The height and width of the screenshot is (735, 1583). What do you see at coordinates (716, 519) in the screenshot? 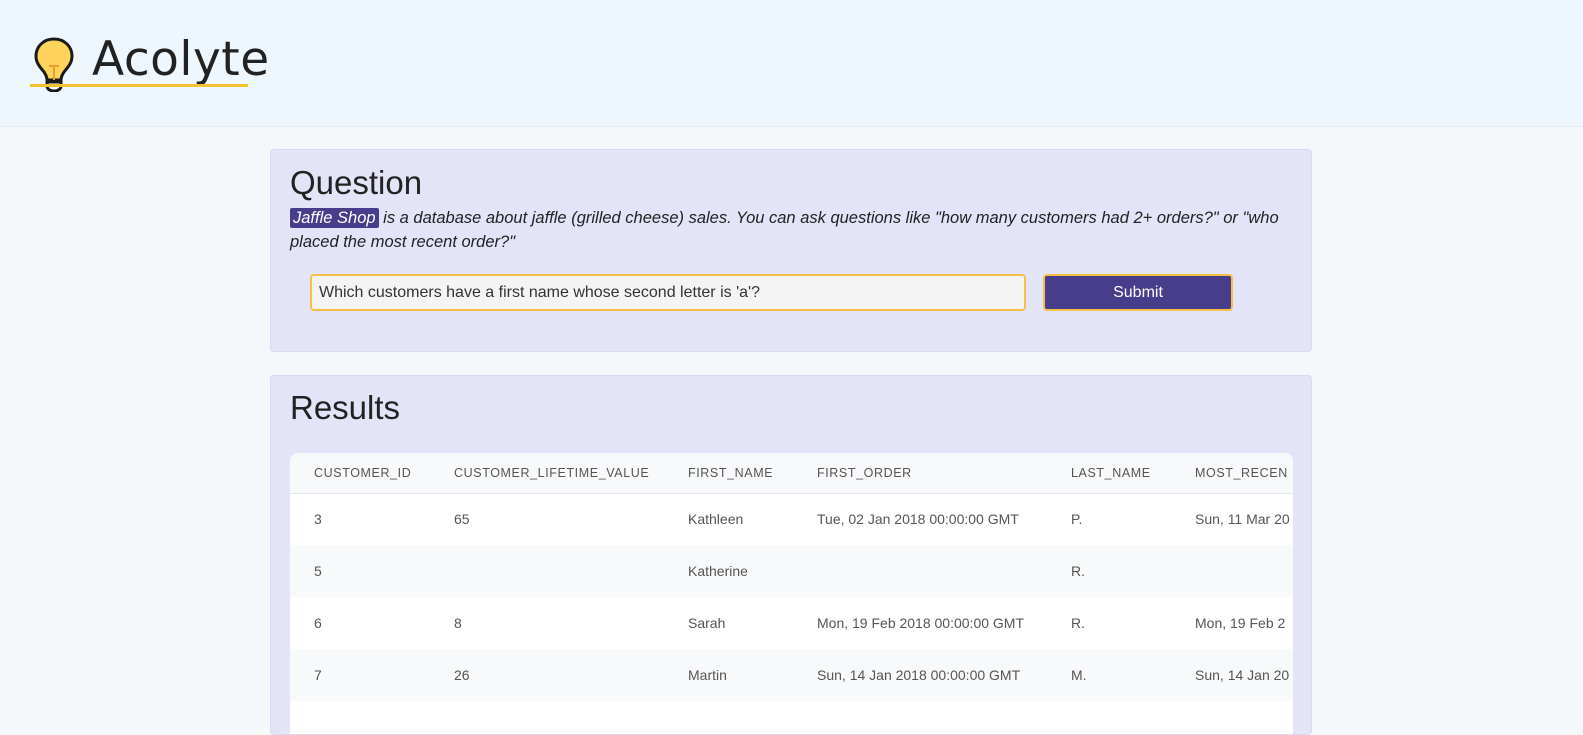
I see `table-cell: Kathleen` at bounding box center [716, 519].